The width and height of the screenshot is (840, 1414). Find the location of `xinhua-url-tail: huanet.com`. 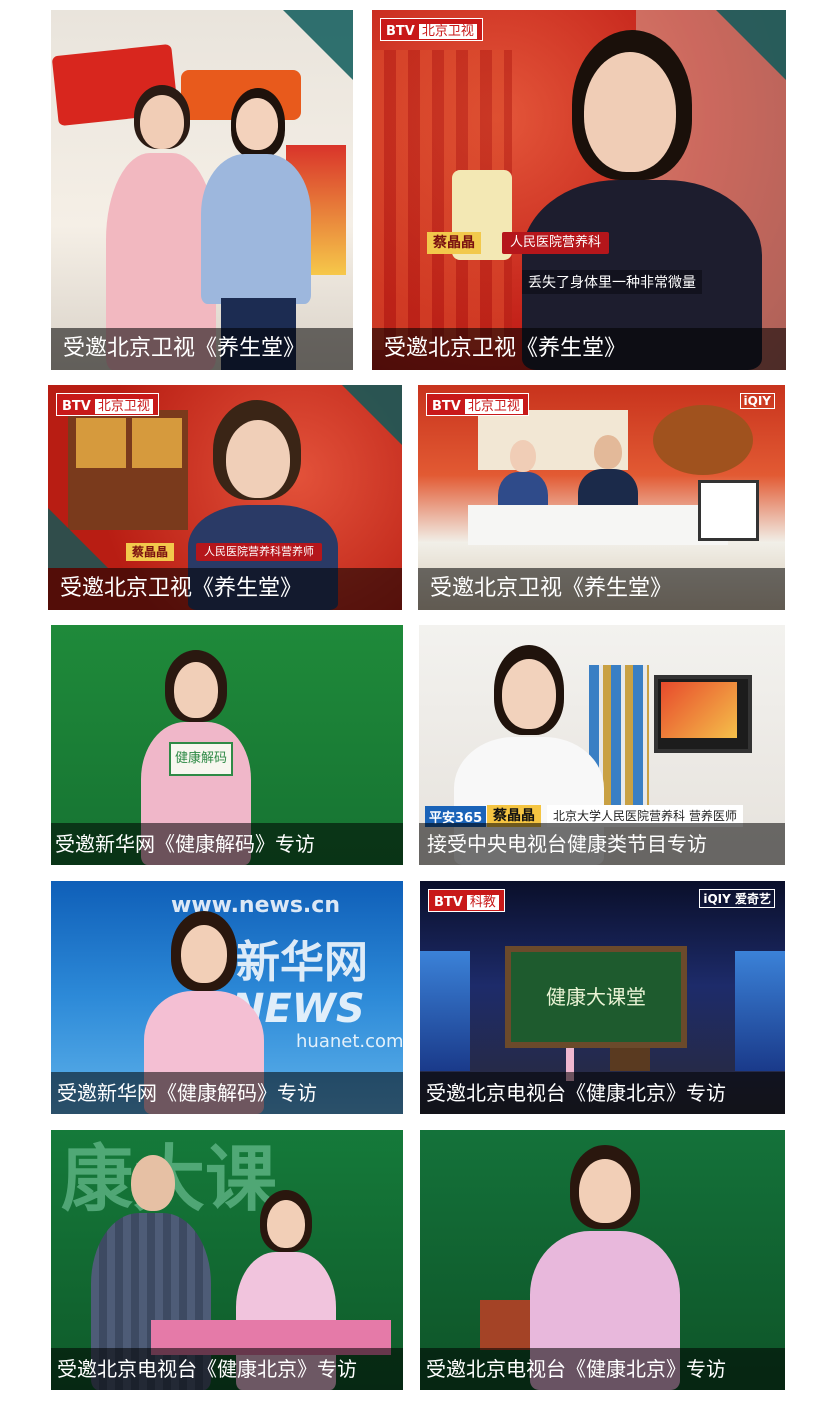

xinhua-url-tail: huanet.com is located at coordinates (349, 1041).